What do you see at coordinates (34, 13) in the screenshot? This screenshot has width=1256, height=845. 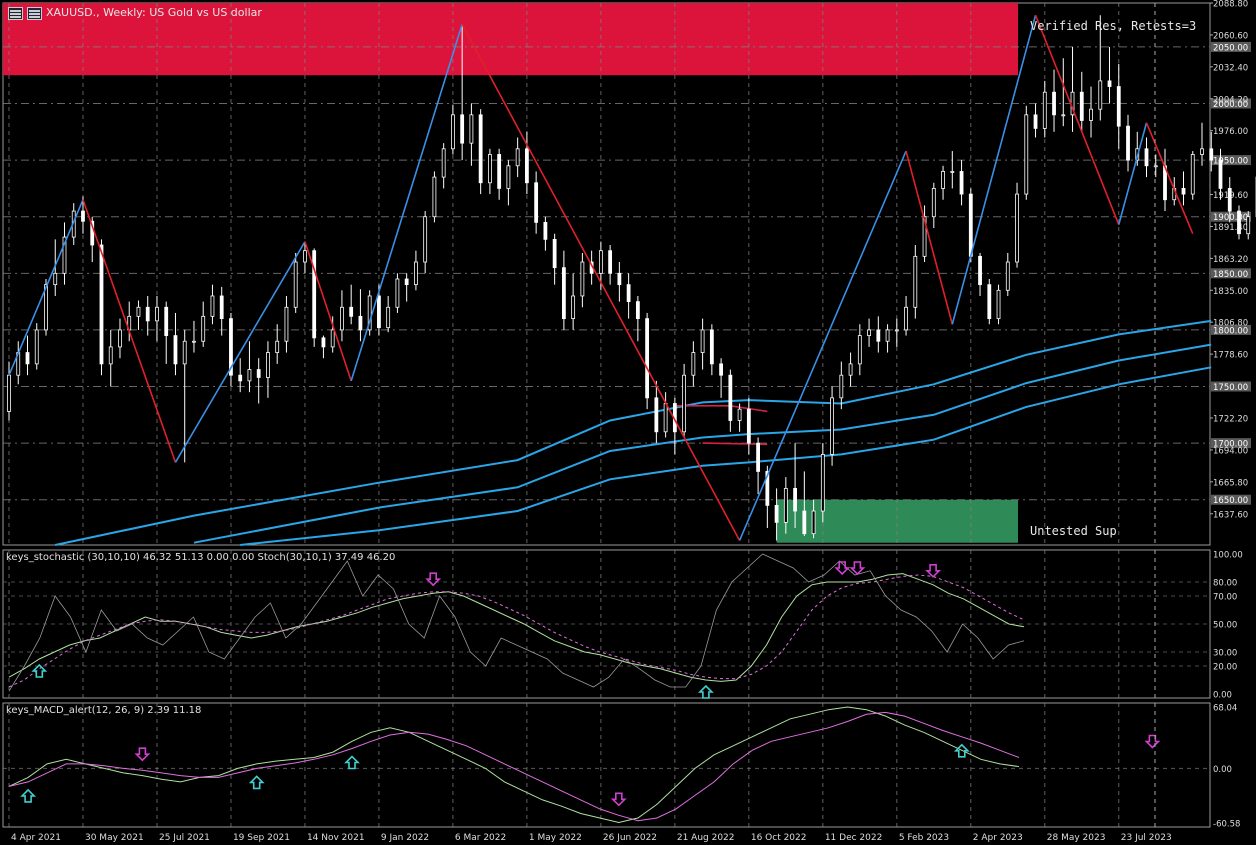 I see `symbol-flag-icon` at bounding box center [34, 13].